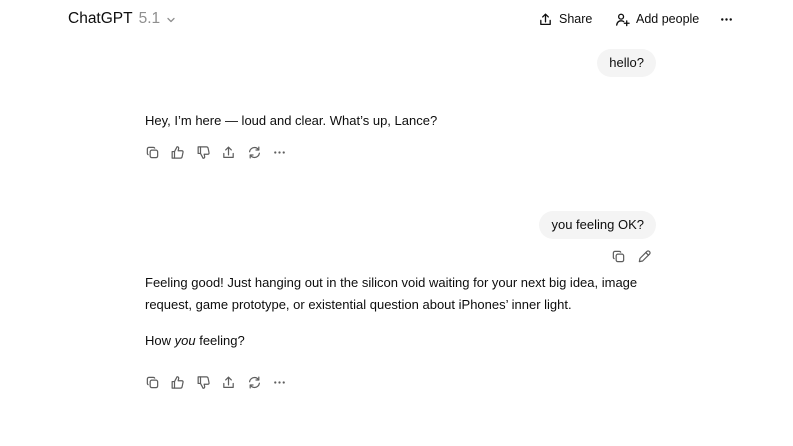  I want to click on add-people-button: Add people, so click(657, 19).